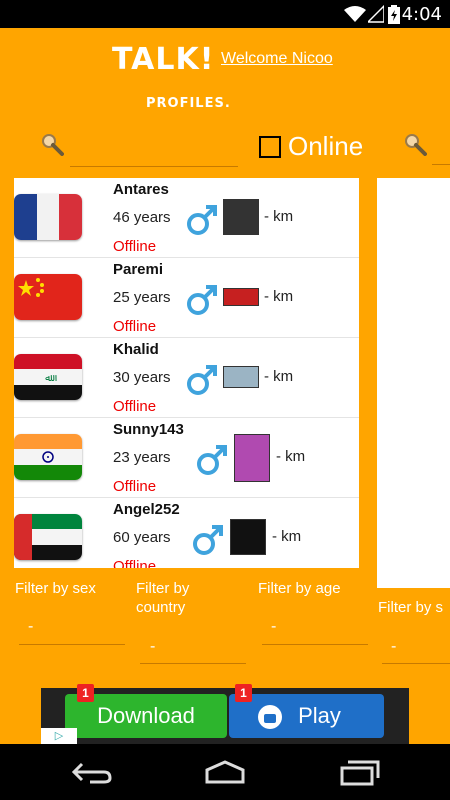 This screenshot has height=800, width=450. What do you see at coordinates (277, 59) in the screenshot?
I see `welcome-link: Welcome Nicoo` at bounding box center [277, 59].